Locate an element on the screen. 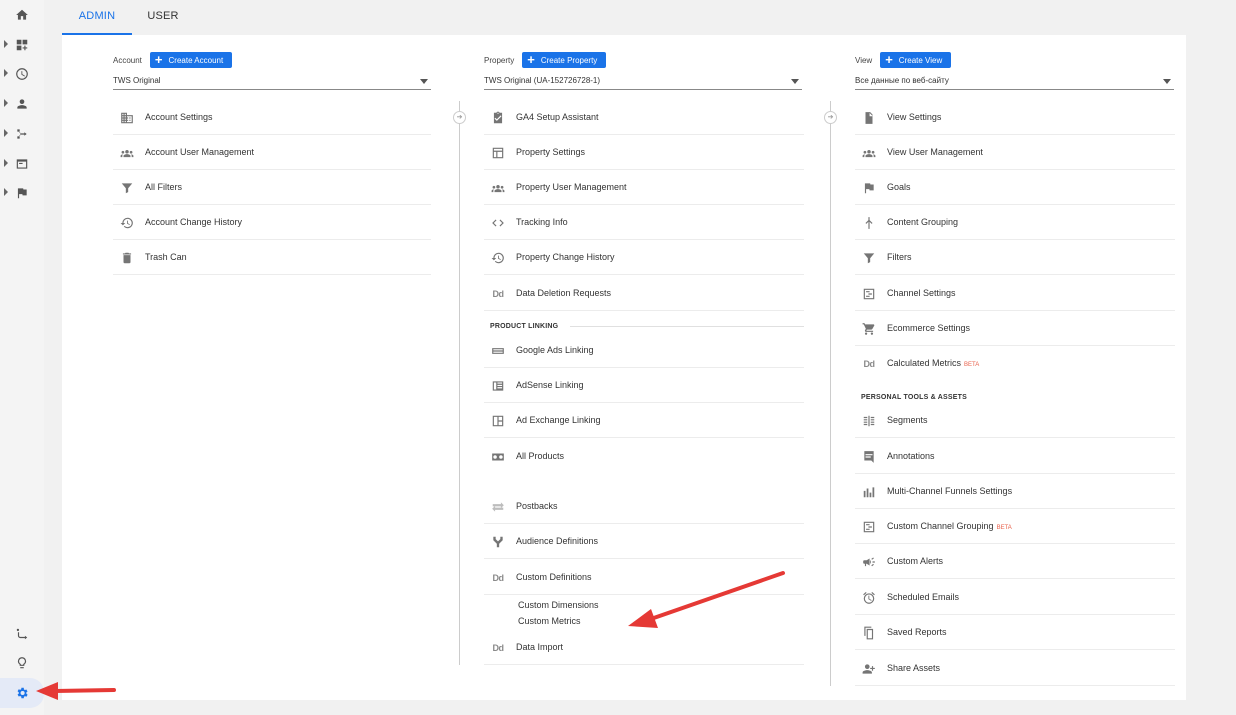 This screenshot has height=715, width=1236. annotation-arrow-to-custom-metrics is located at coordinates (706, 599).